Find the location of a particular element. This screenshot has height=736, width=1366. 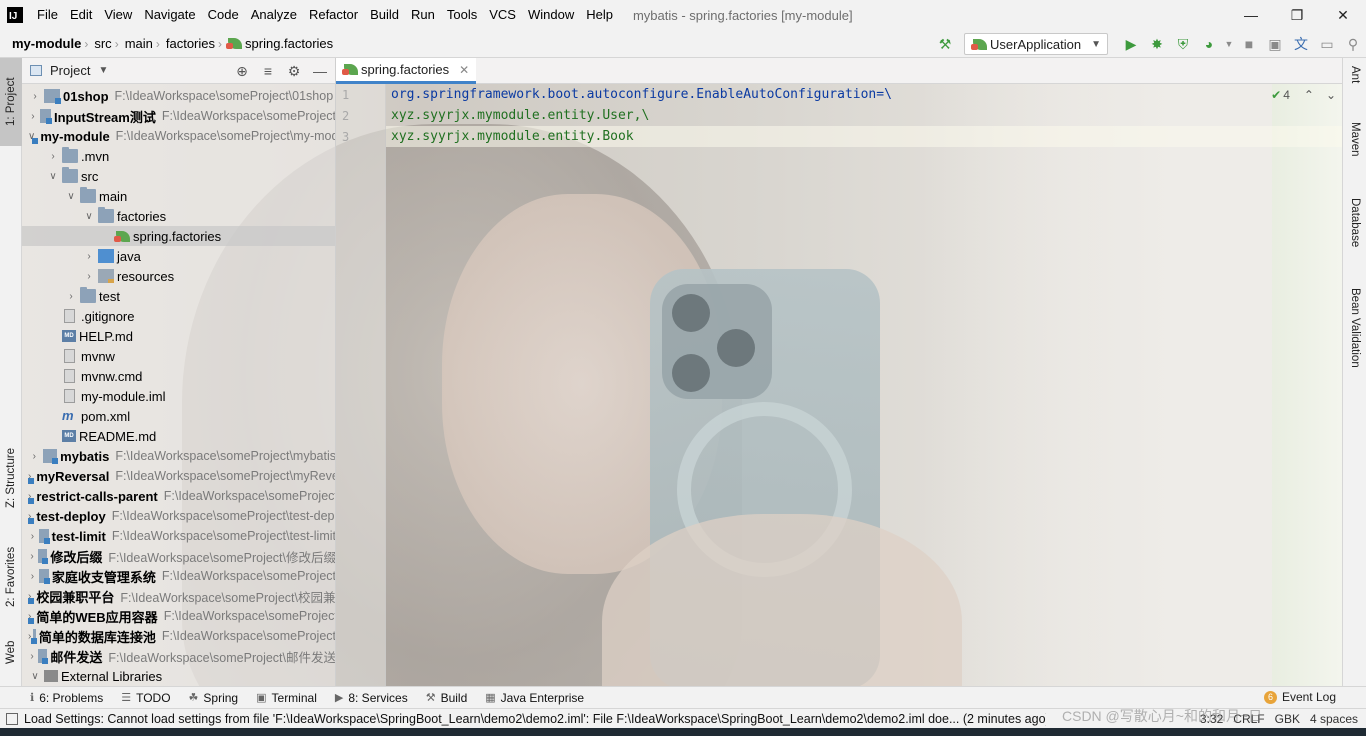

close-tab-icon: ✕ is located at coordinates (464, 70).